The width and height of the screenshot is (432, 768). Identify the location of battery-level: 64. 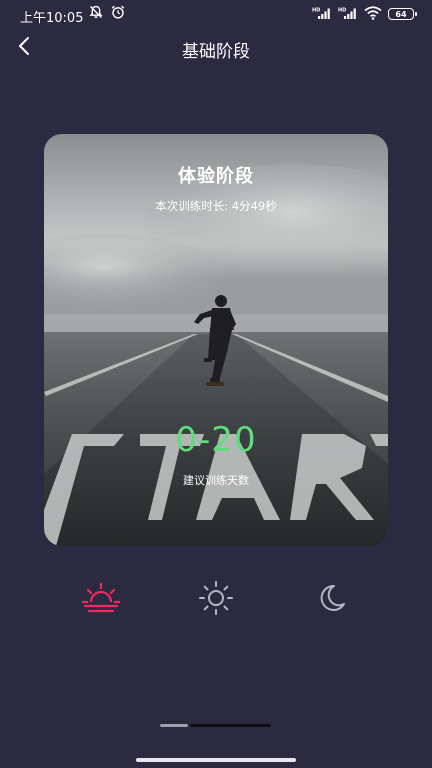
(401, 14).